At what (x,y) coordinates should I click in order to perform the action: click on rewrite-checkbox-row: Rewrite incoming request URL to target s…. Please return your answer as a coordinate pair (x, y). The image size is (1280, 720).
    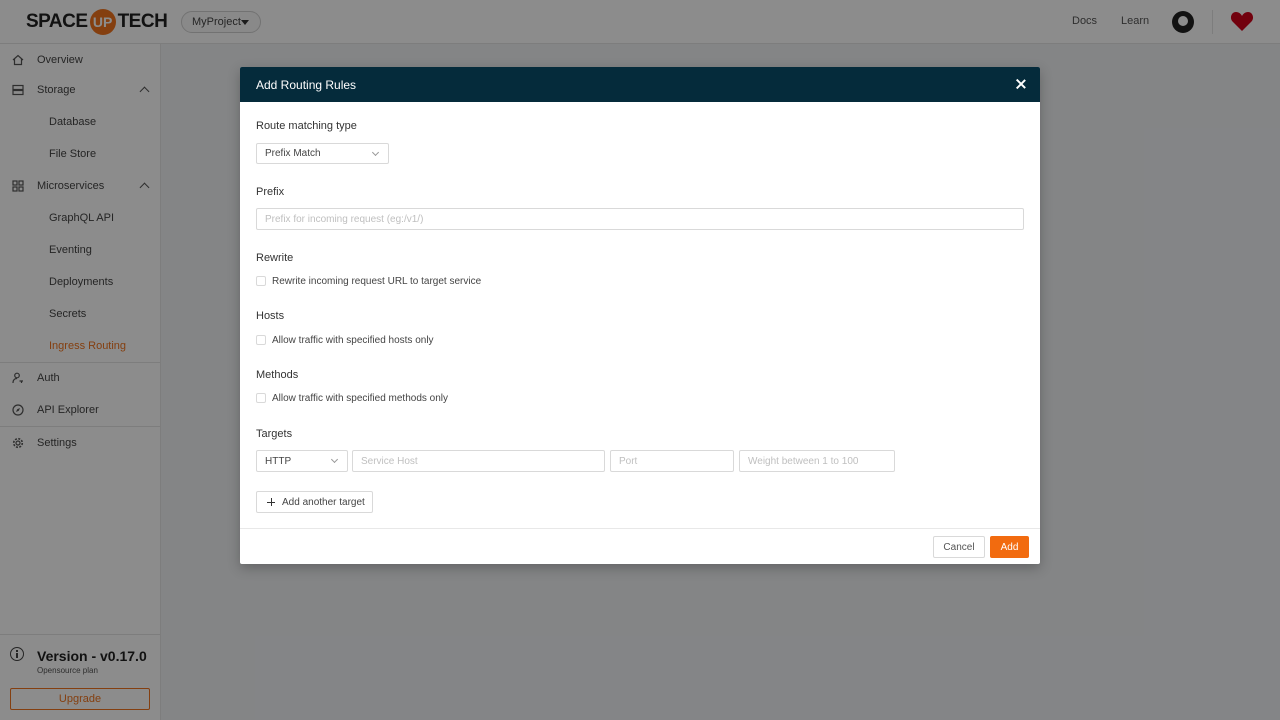
    Looking at the image, I should click on (368, 281).